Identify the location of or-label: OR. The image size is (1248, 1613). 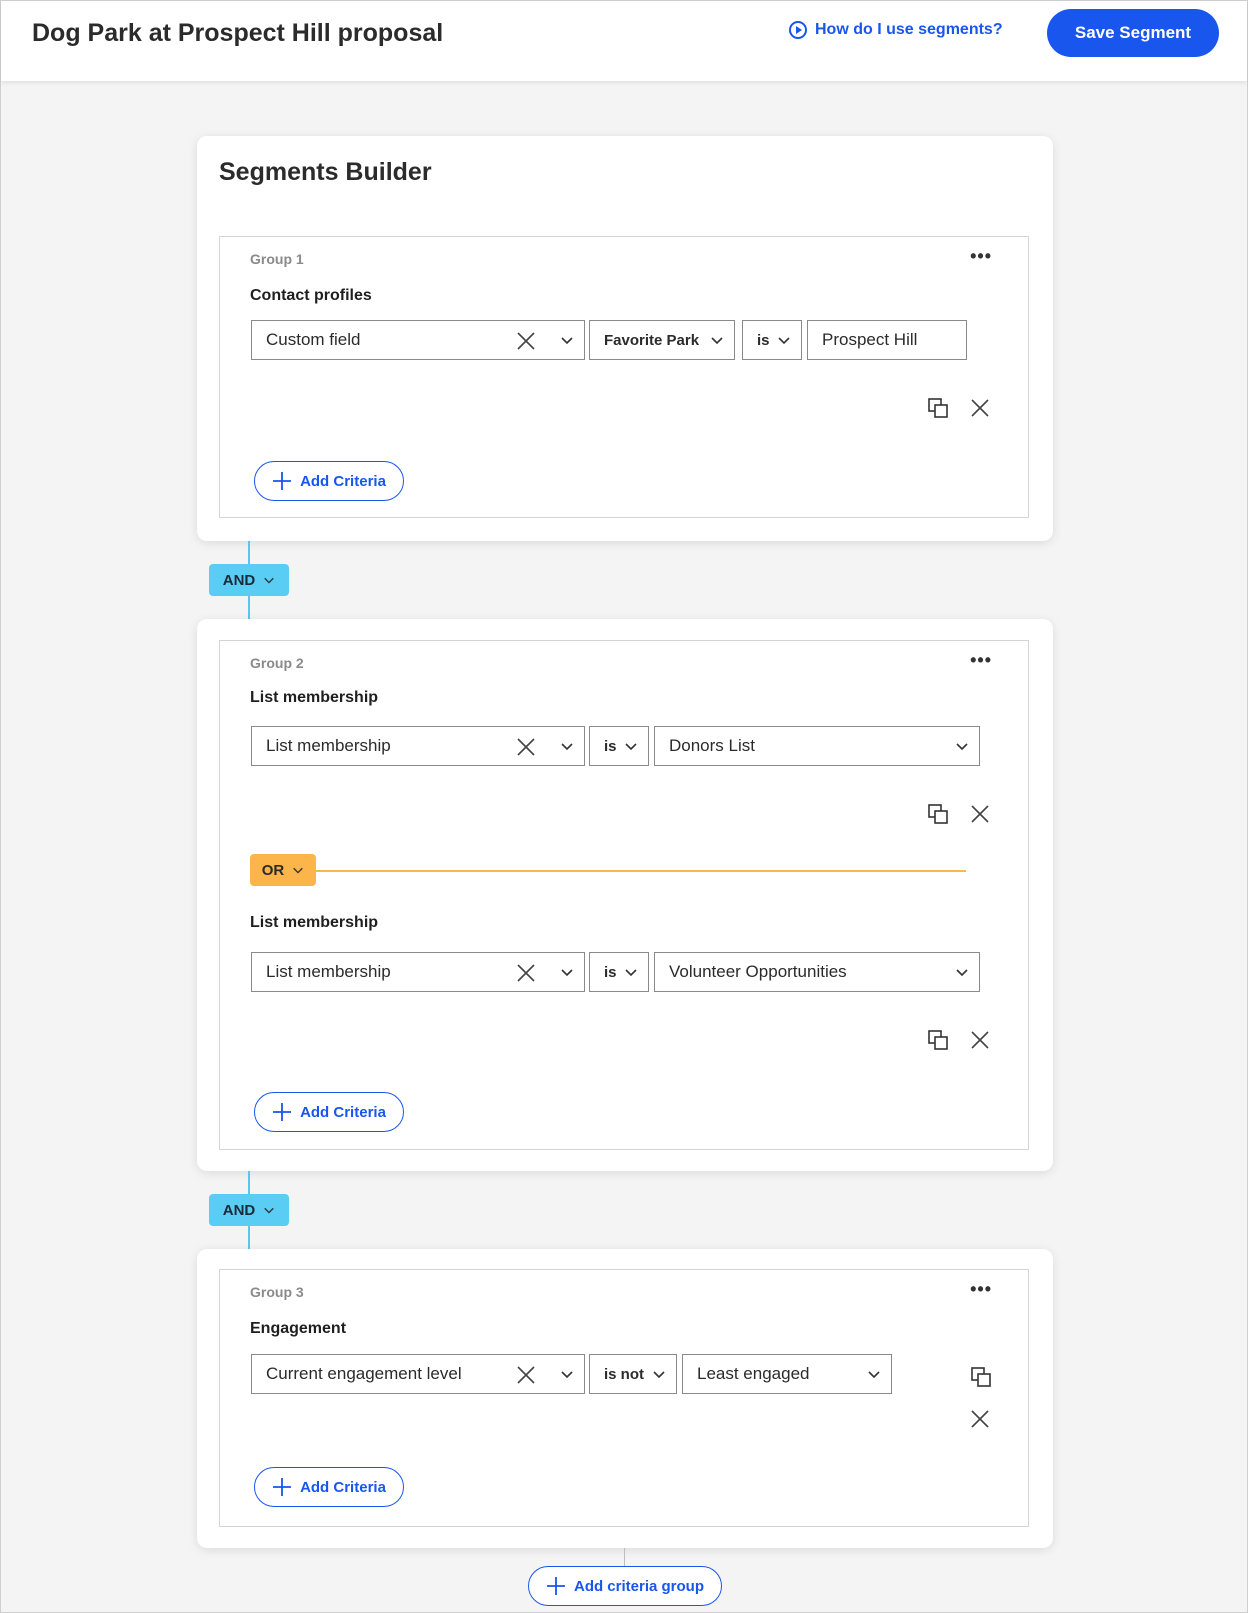
(273, 870).